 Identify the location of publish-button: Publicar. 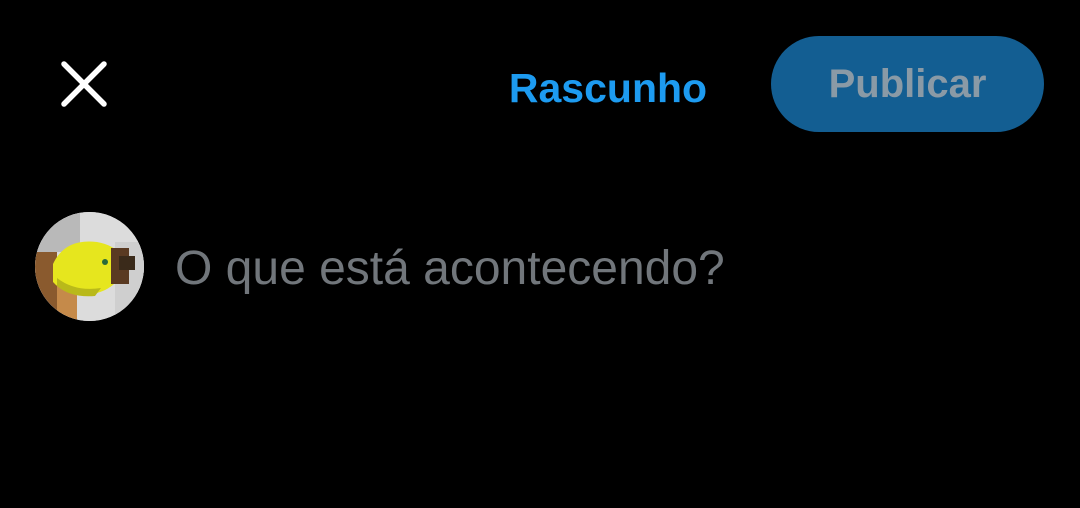
(907, 84).